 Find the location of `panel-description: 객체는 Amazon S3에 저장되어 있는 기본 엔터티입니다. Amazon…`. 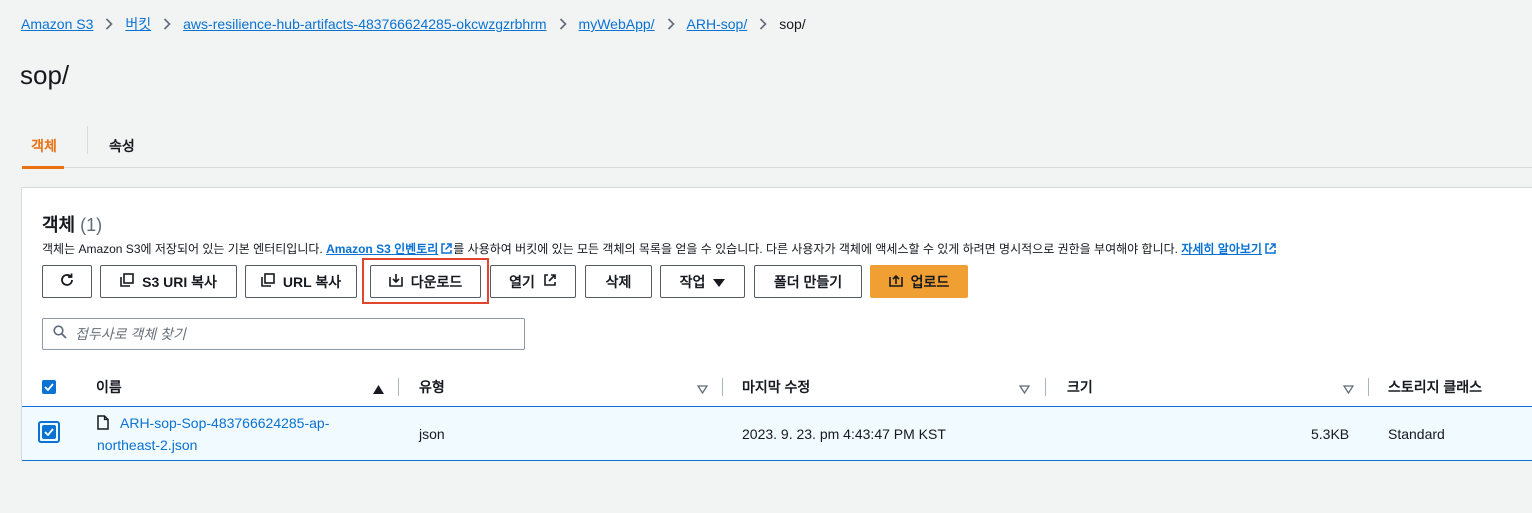

panel-description: 객체는 Amazon S3에 저장되어 있는 기본 엔터티입니다. Amazon… is located at coordinates (659, 249).